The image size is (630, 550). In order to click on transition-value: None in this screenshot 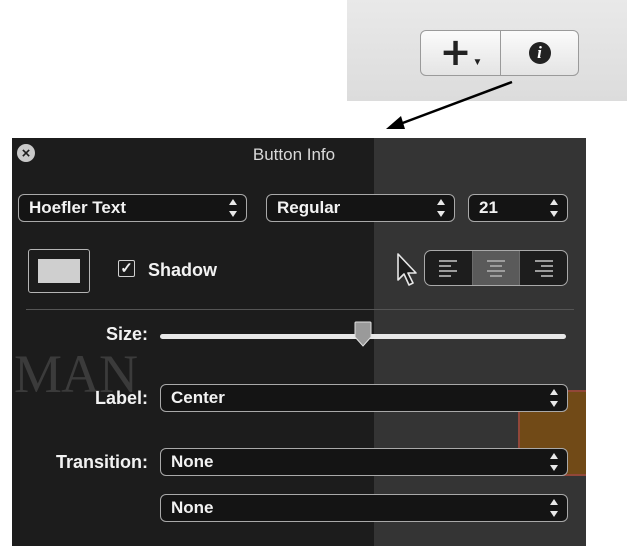, I will do `click(192, 461)`.